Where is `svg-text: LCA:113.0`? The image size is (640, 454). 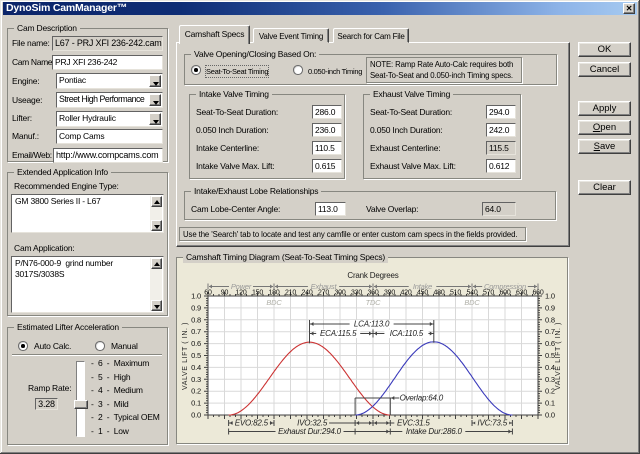
svg-text: LCA:113.0 is located at coordinates (372, 324).